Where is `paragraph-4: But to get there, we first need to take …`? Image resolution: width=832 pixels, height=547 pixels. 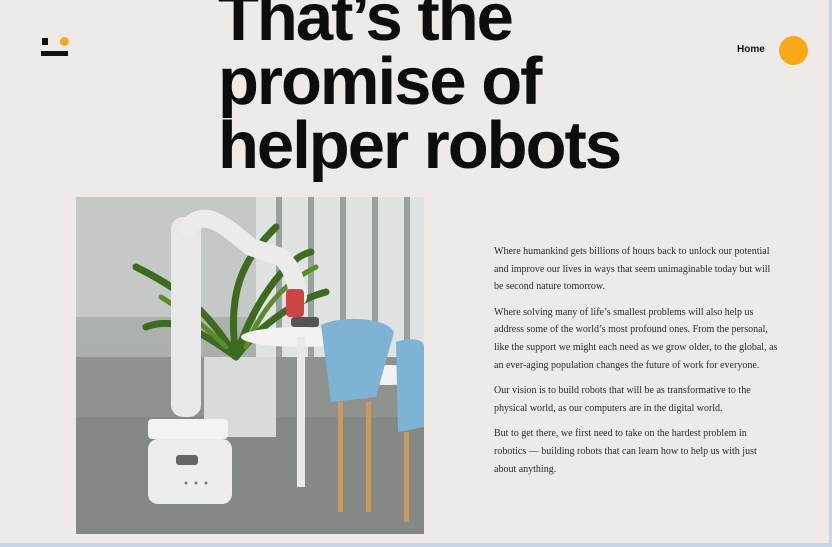 paragraph-4: But to get there, we first need to take … is located at coordinates (625, 451).